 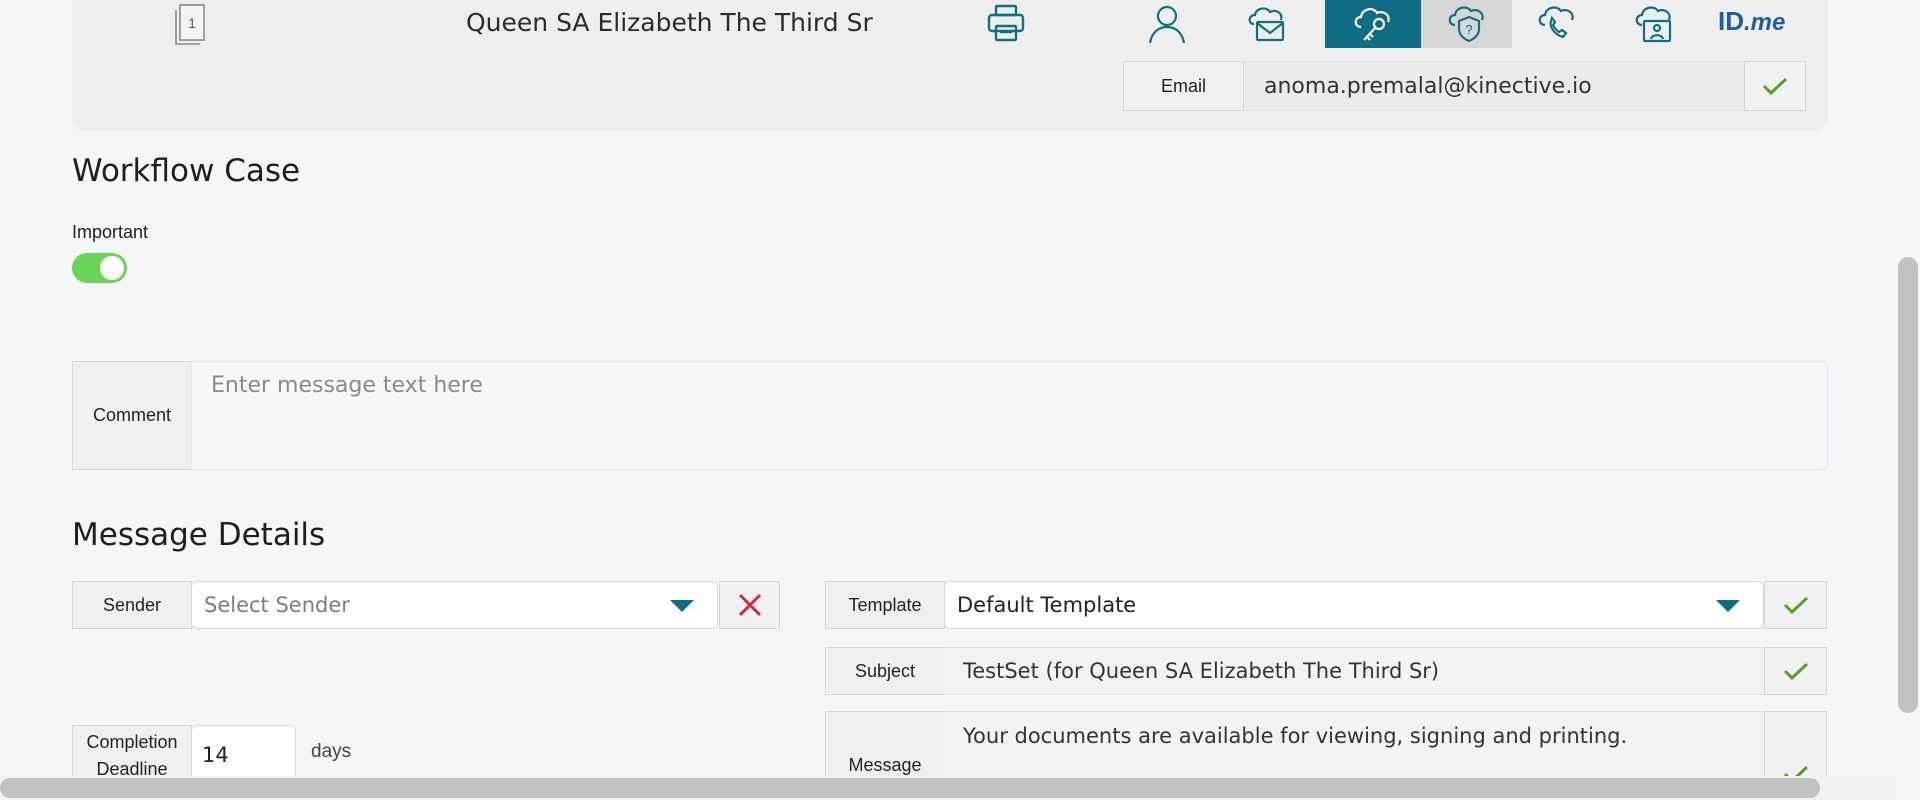 What do you see at coordinates (1908, 485) in the screenshot?
I see `vertical-scrollbar-thumb` at bounding box center [1908, 485].